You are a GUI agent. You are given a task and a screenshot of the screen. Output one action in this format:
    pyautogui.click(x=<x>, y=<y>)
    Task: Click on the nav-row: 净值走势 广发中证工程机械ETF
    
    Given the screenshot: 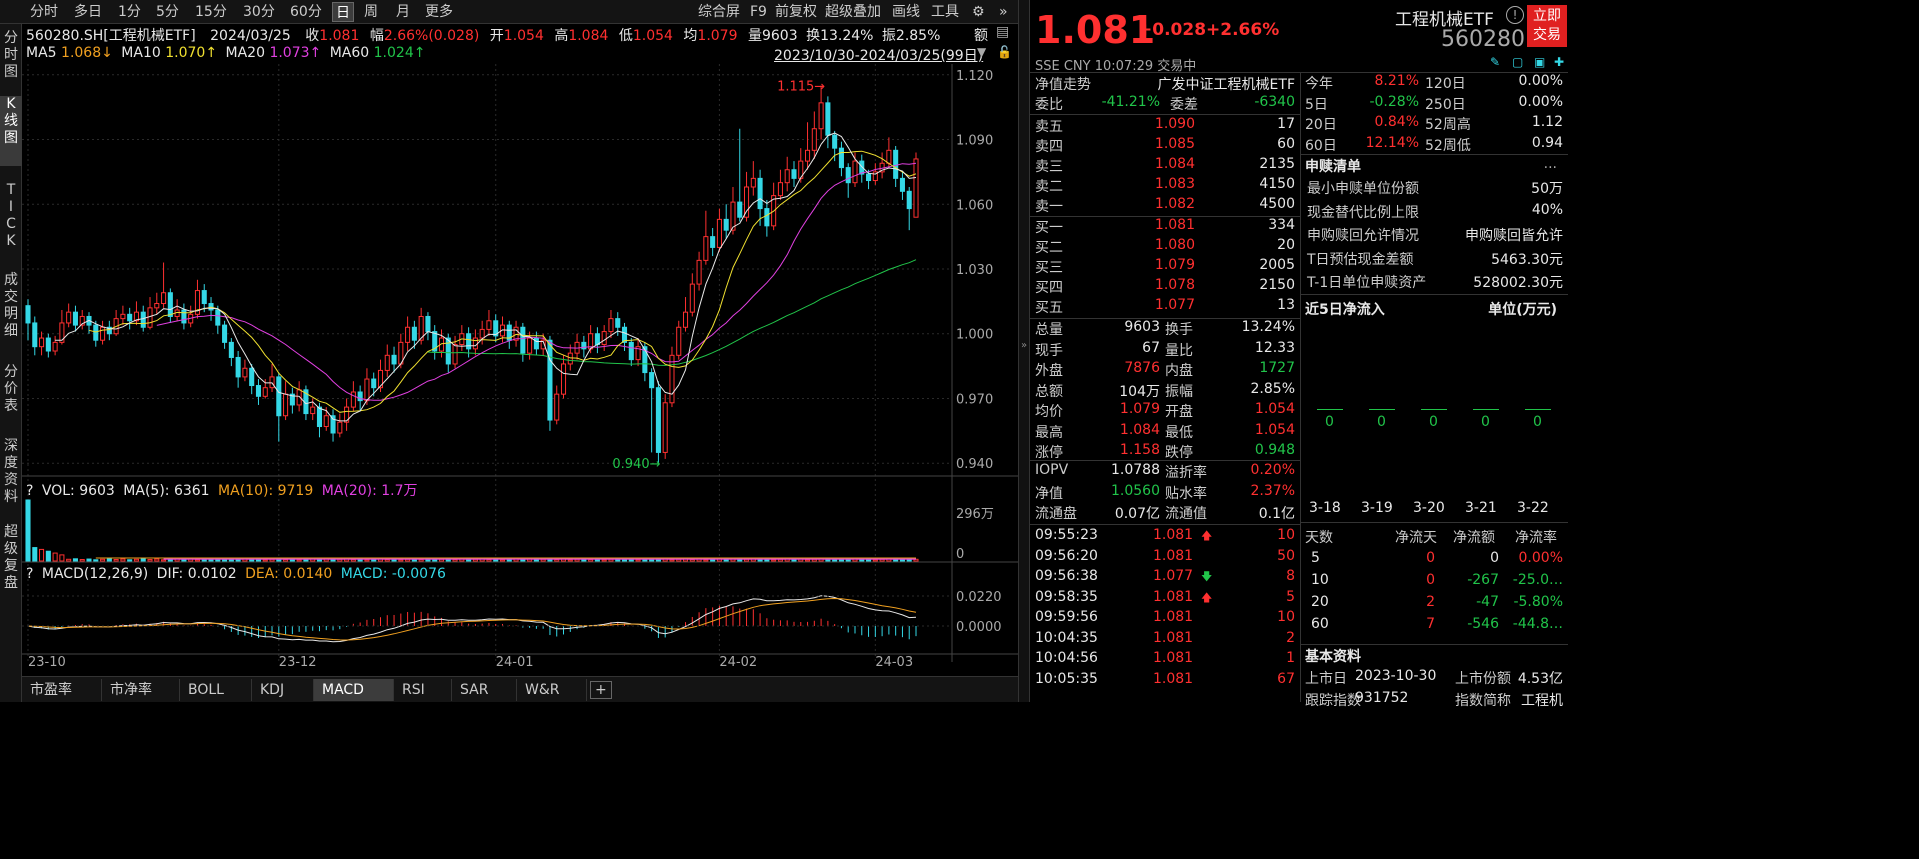 What is the action you would take?
    pyautogui.click(x=1165, y=84)
    